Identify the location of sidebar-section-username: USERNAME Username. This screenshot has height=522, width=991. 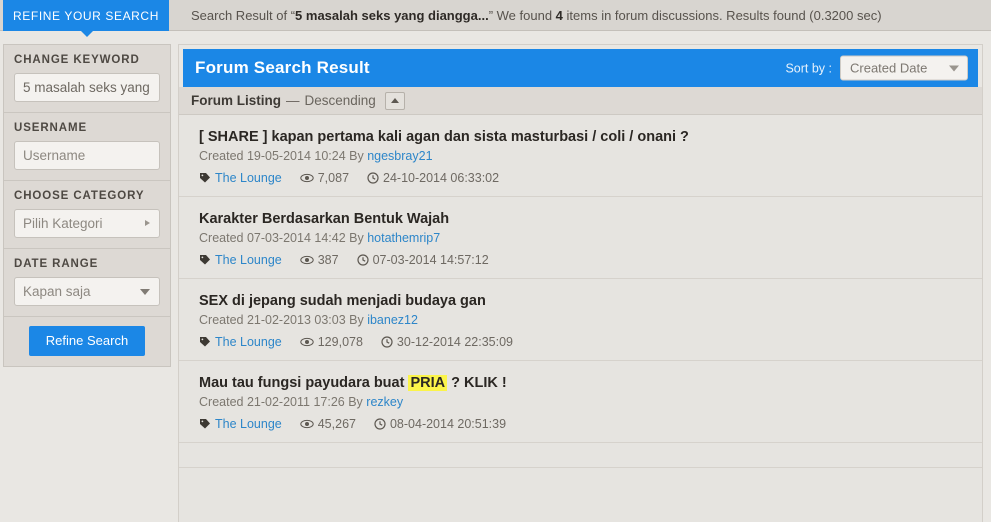
(87, 147).